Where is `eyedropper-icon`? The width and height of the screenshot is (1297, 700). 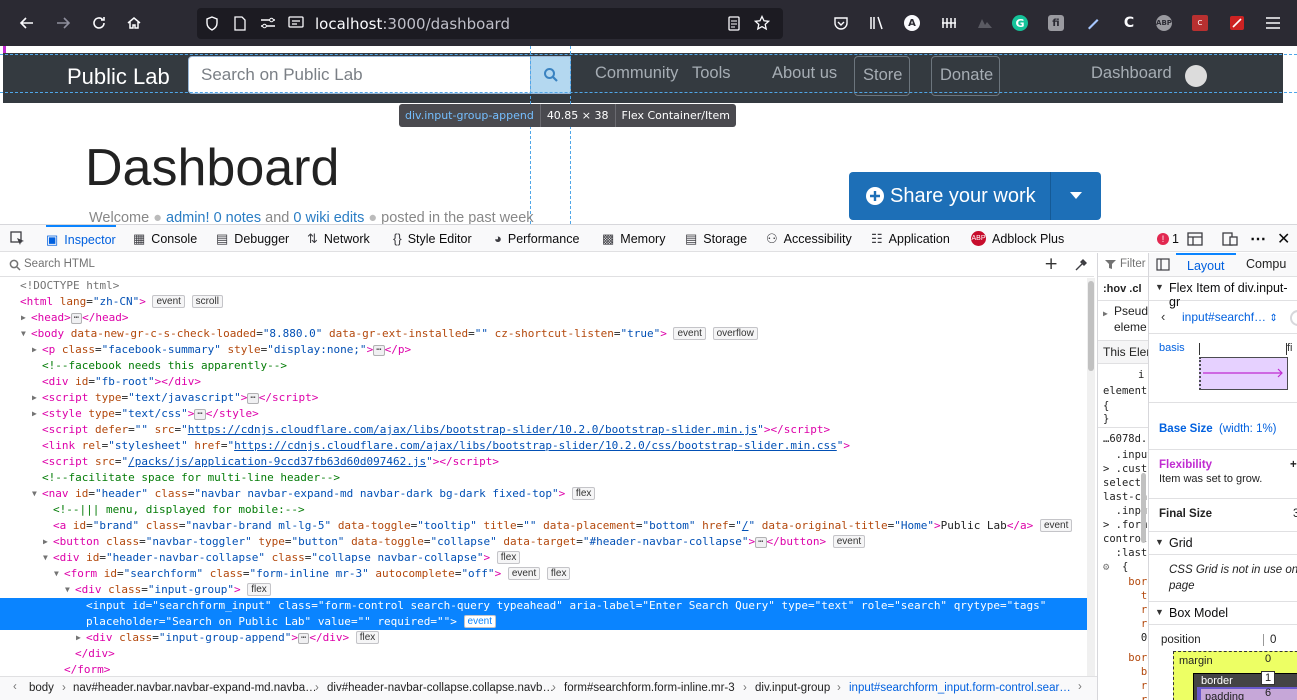
eyedropper-icon is located at coordinates (1081, 265).